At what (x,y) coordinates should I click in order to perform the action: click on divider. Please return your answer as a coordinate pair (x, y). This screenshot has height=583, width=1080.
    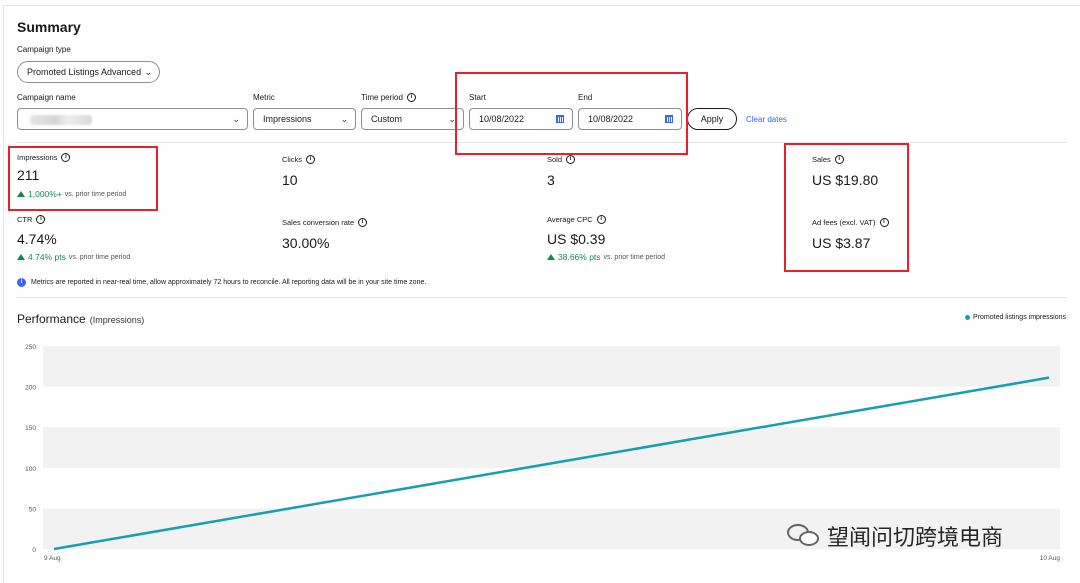
    Looking at the image, I should click on (542, 297).